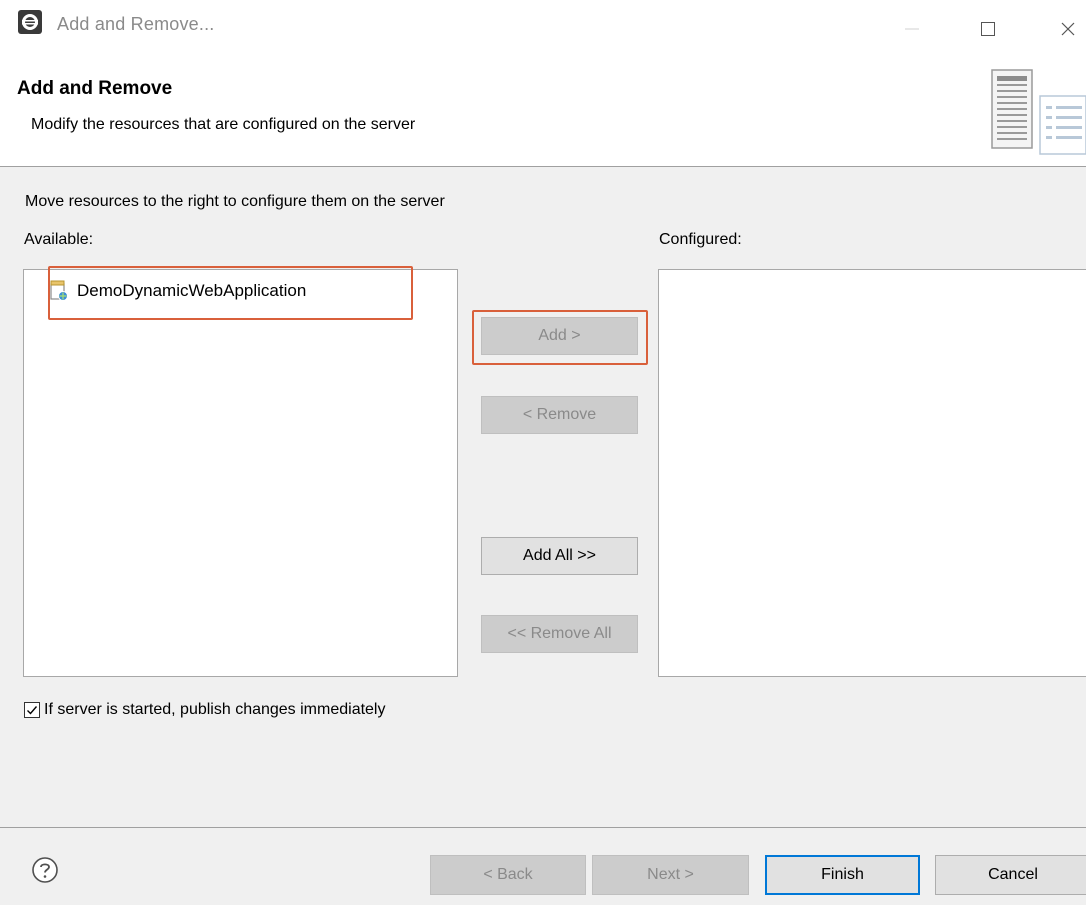  Describe the element at coordinates (670, 875) in the screenshot. I see `next-button: Next >` at that location.